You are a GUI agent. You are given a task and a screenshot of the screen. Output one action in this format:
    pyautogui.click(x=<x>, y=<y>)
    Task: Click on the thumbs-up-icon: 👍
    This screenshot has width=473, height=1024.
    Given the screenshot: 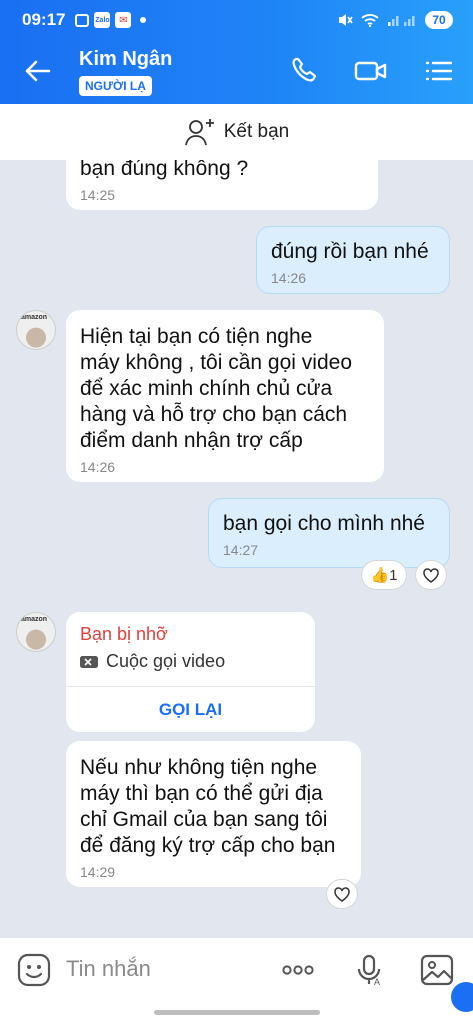 What is the action you would take?
    pyautogui.click(x=380, y=575)
    